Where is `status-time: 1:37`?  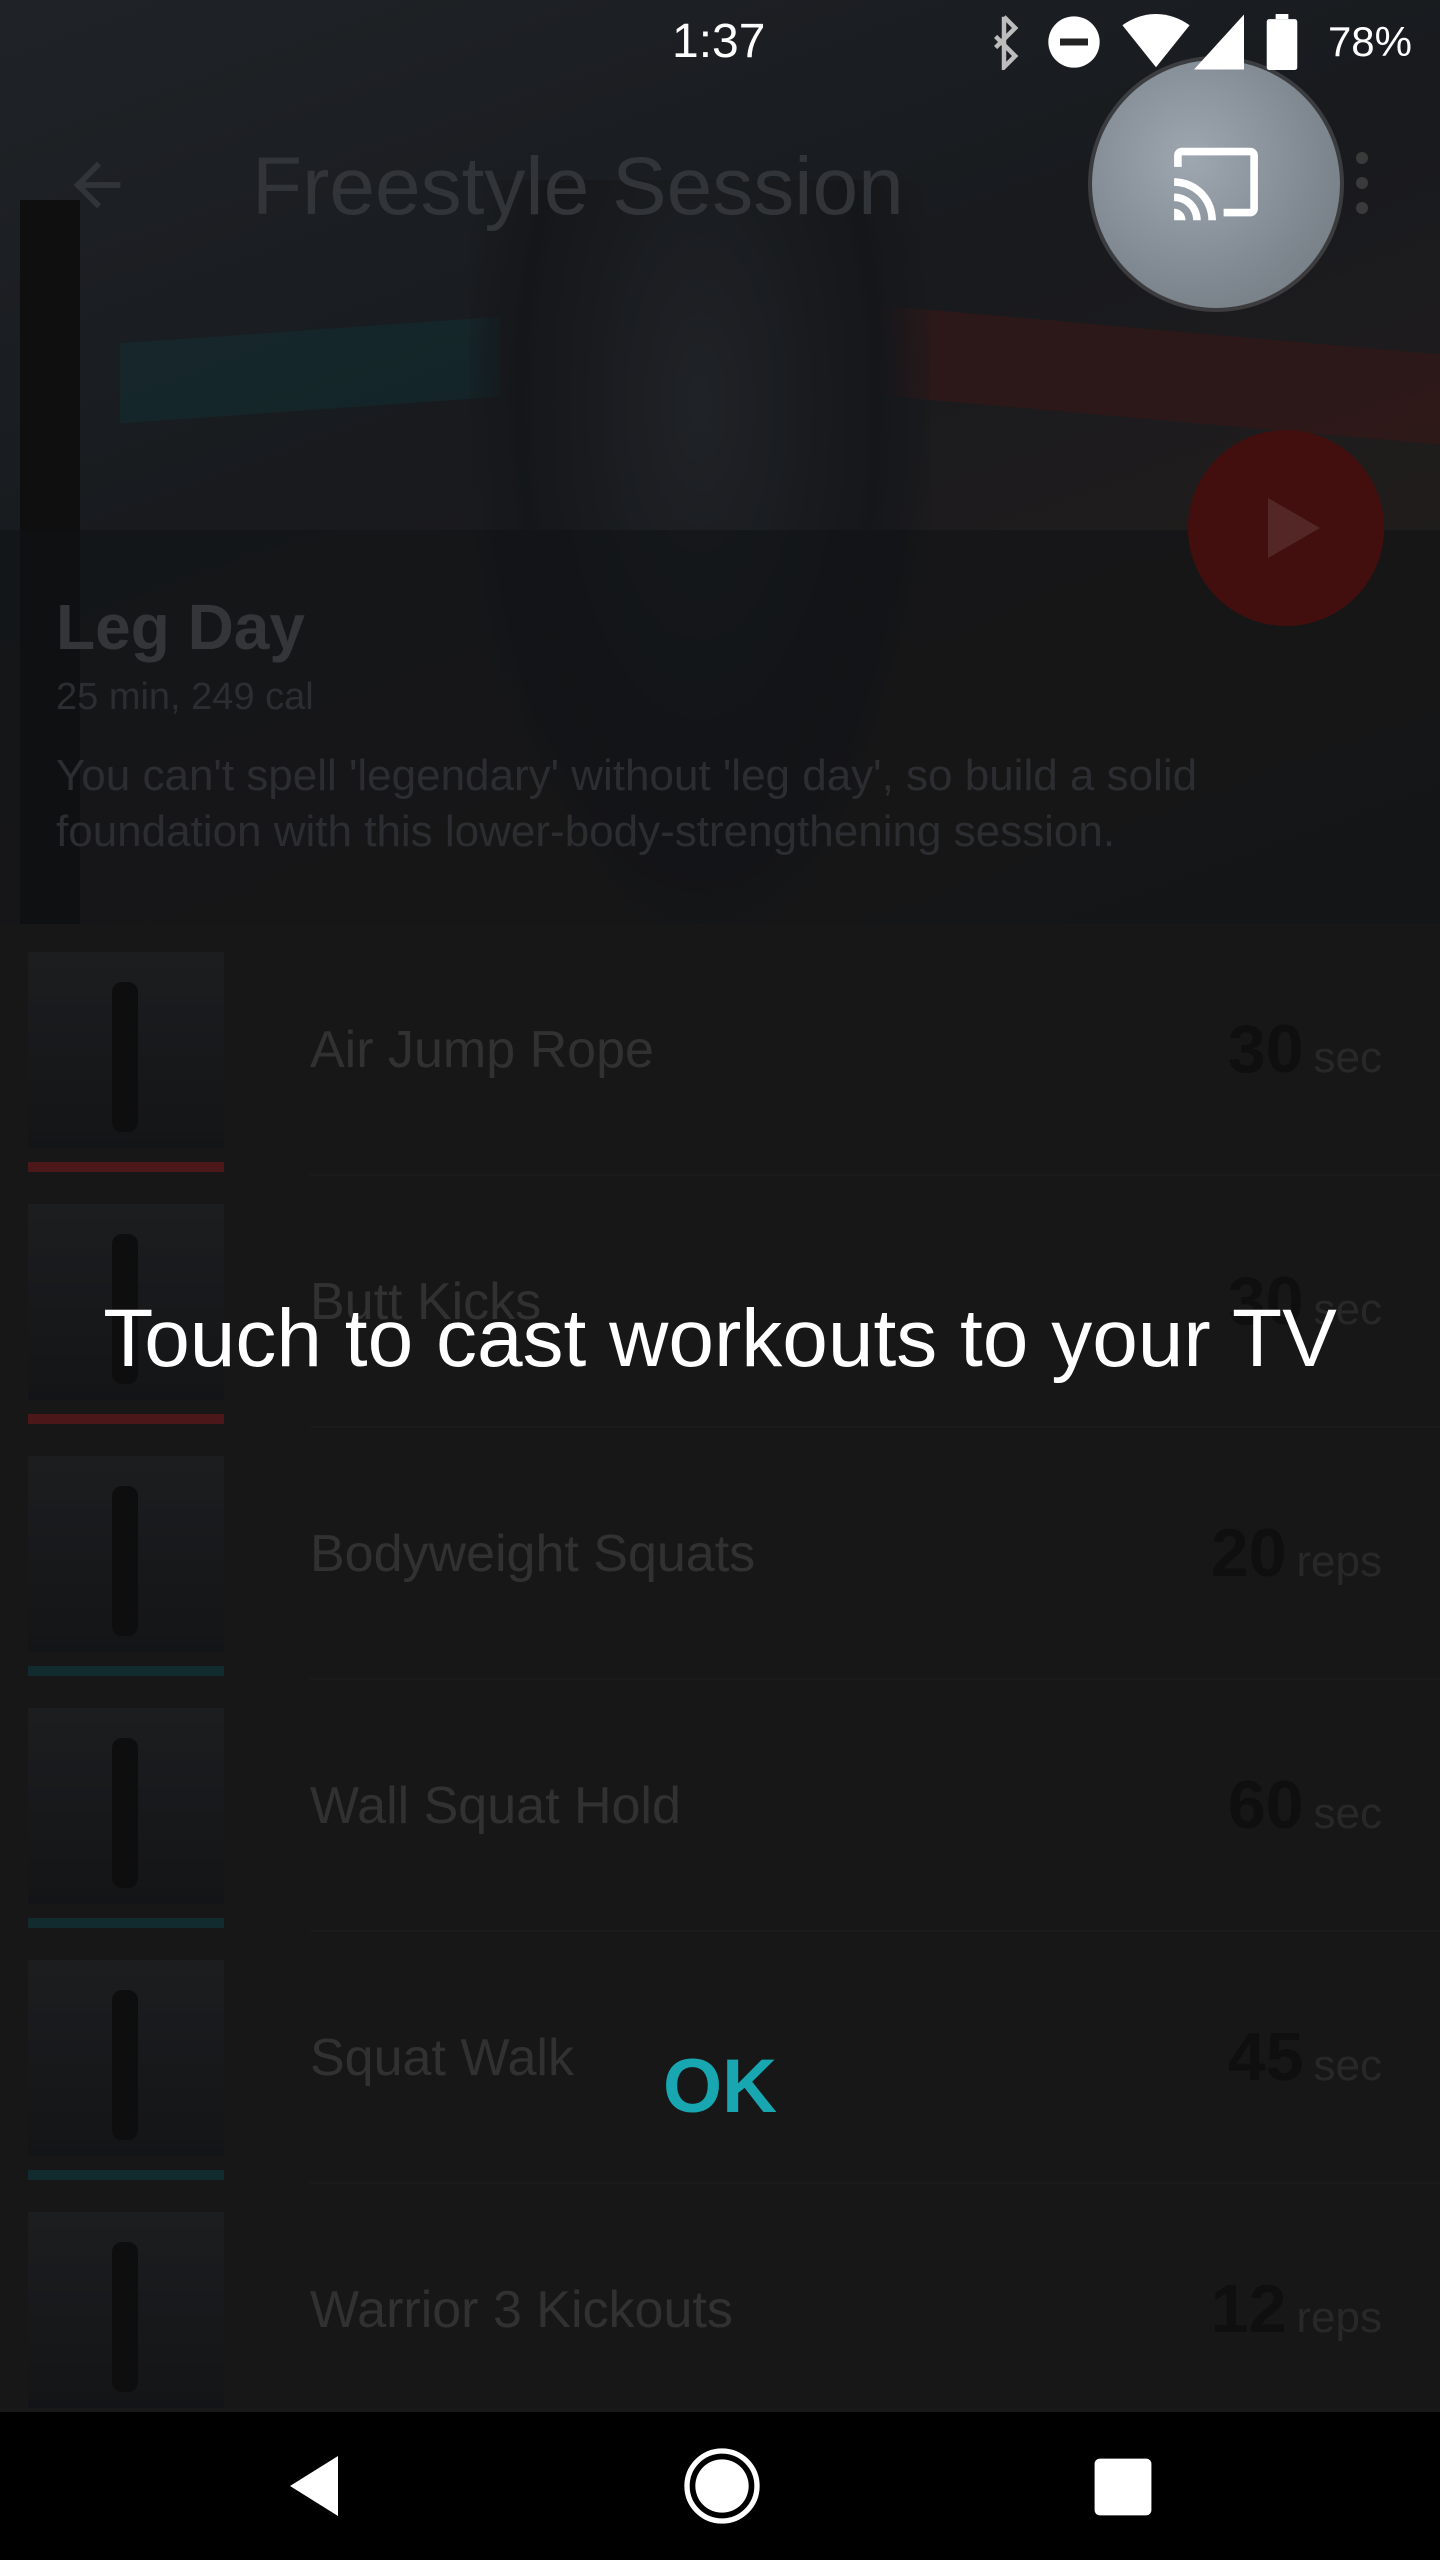 status-time: 1:37 is located at coordinates (719, 41).